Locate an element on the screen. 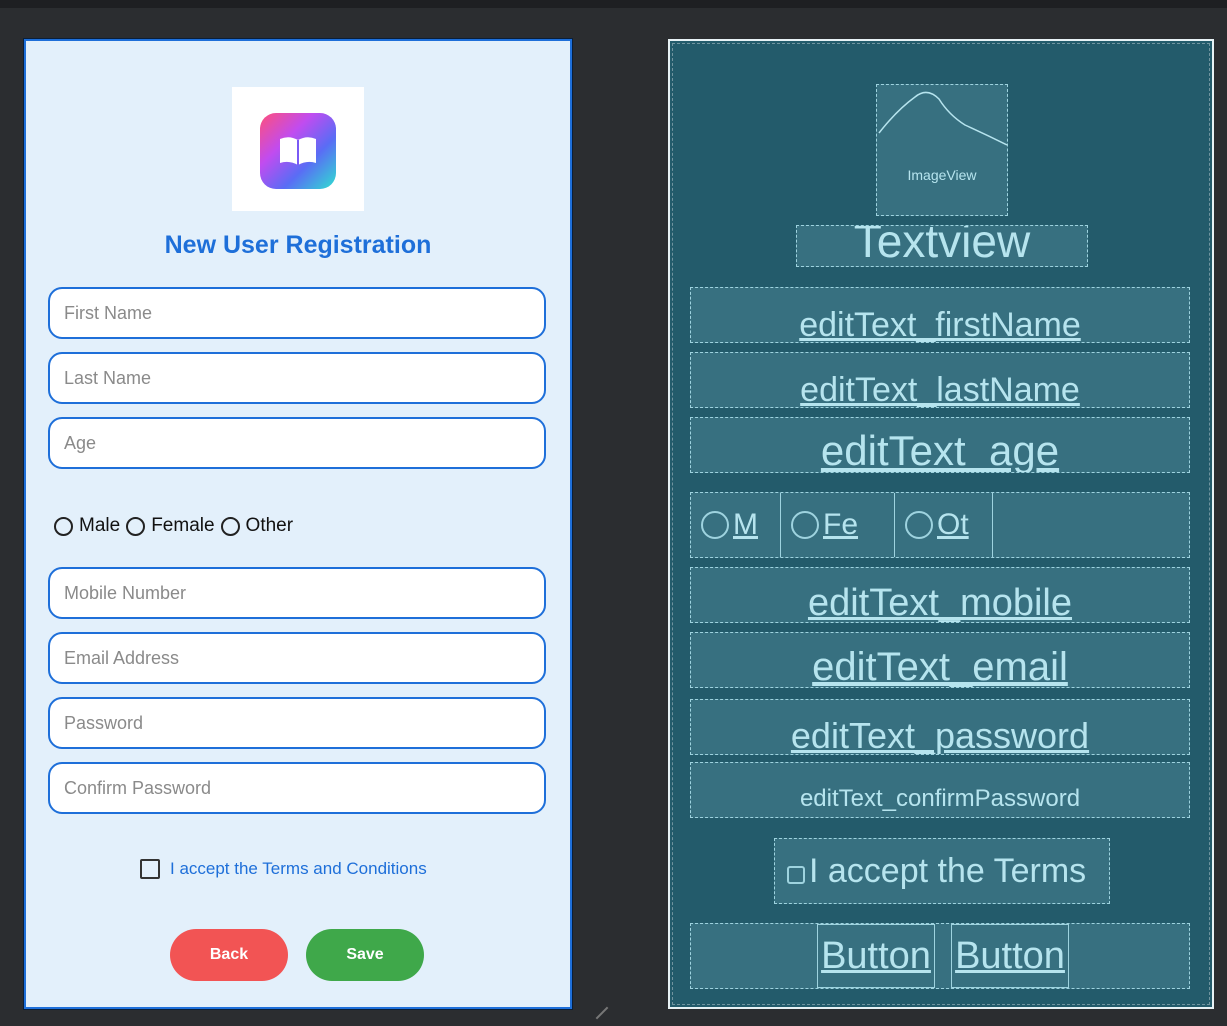 The image size is (1227, 1026). blueprint-edittext-mobile: editText_mobile is located at coordinates (940, 595).